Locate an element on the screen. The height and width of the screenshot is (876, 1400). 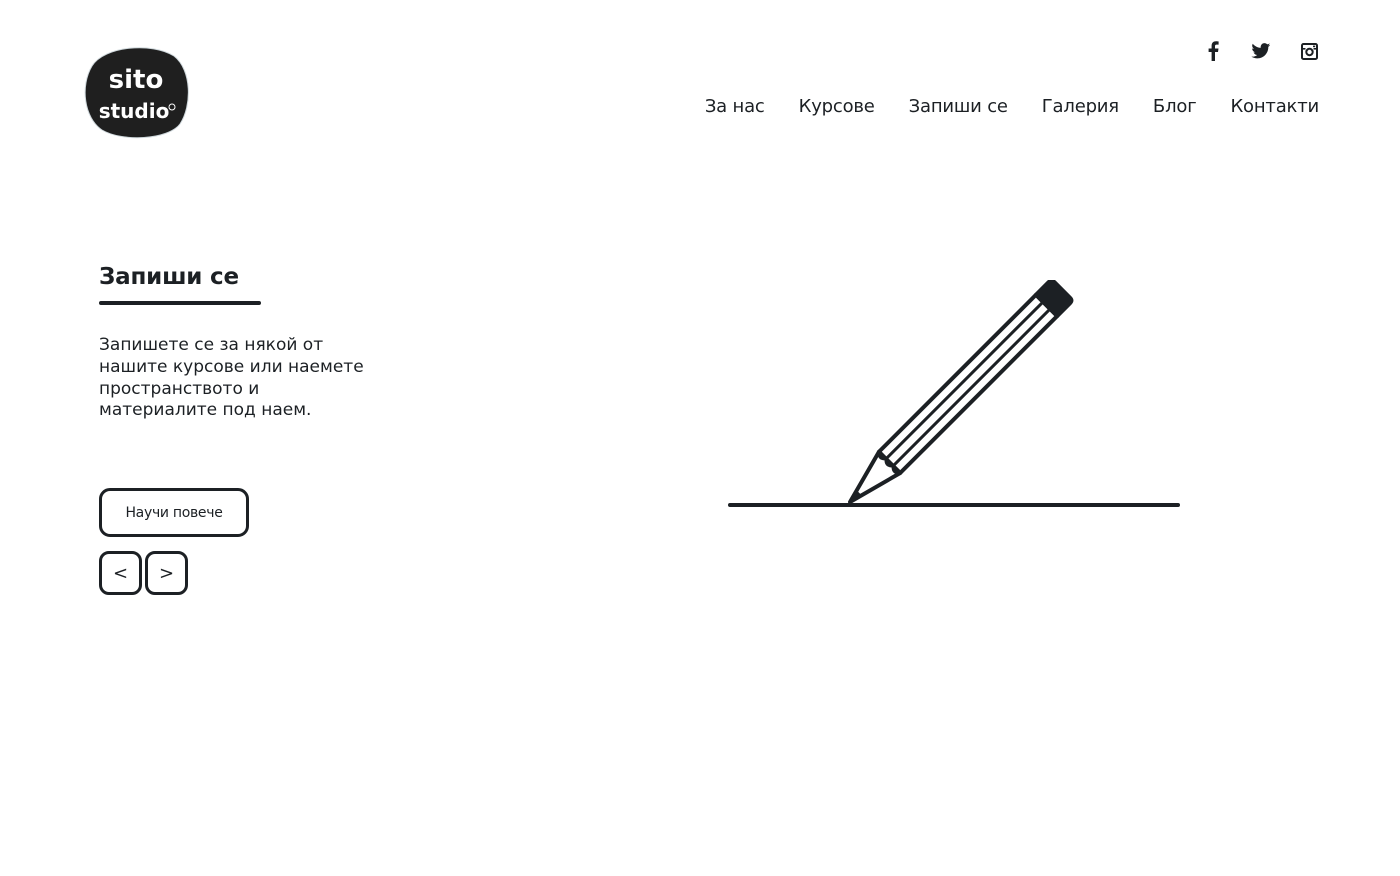
twitter-icon is located at coordinates (1261, 51).